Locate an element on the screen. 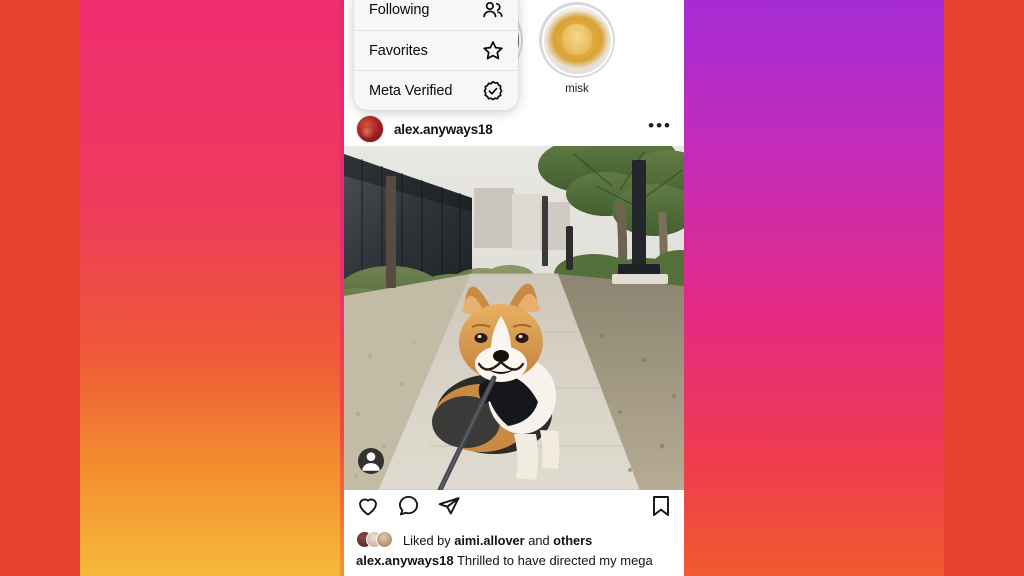  avatar-image is located at coordinates (577, 40).